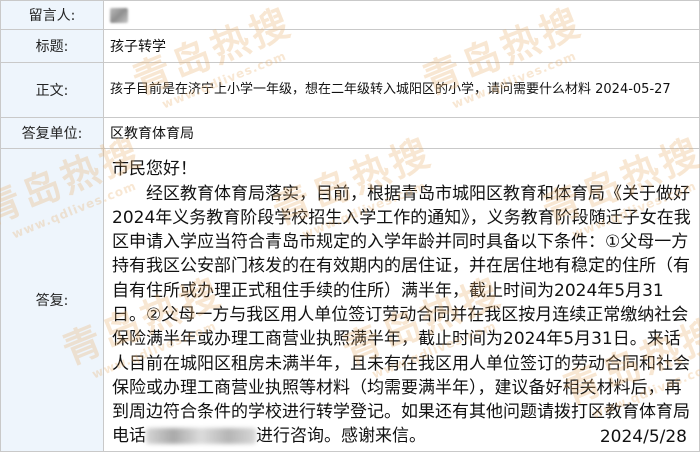  What do you see at coordinates (52, 90) in the screenshot?
I see `body-label: 正文:` at bounding box center [52, 90].